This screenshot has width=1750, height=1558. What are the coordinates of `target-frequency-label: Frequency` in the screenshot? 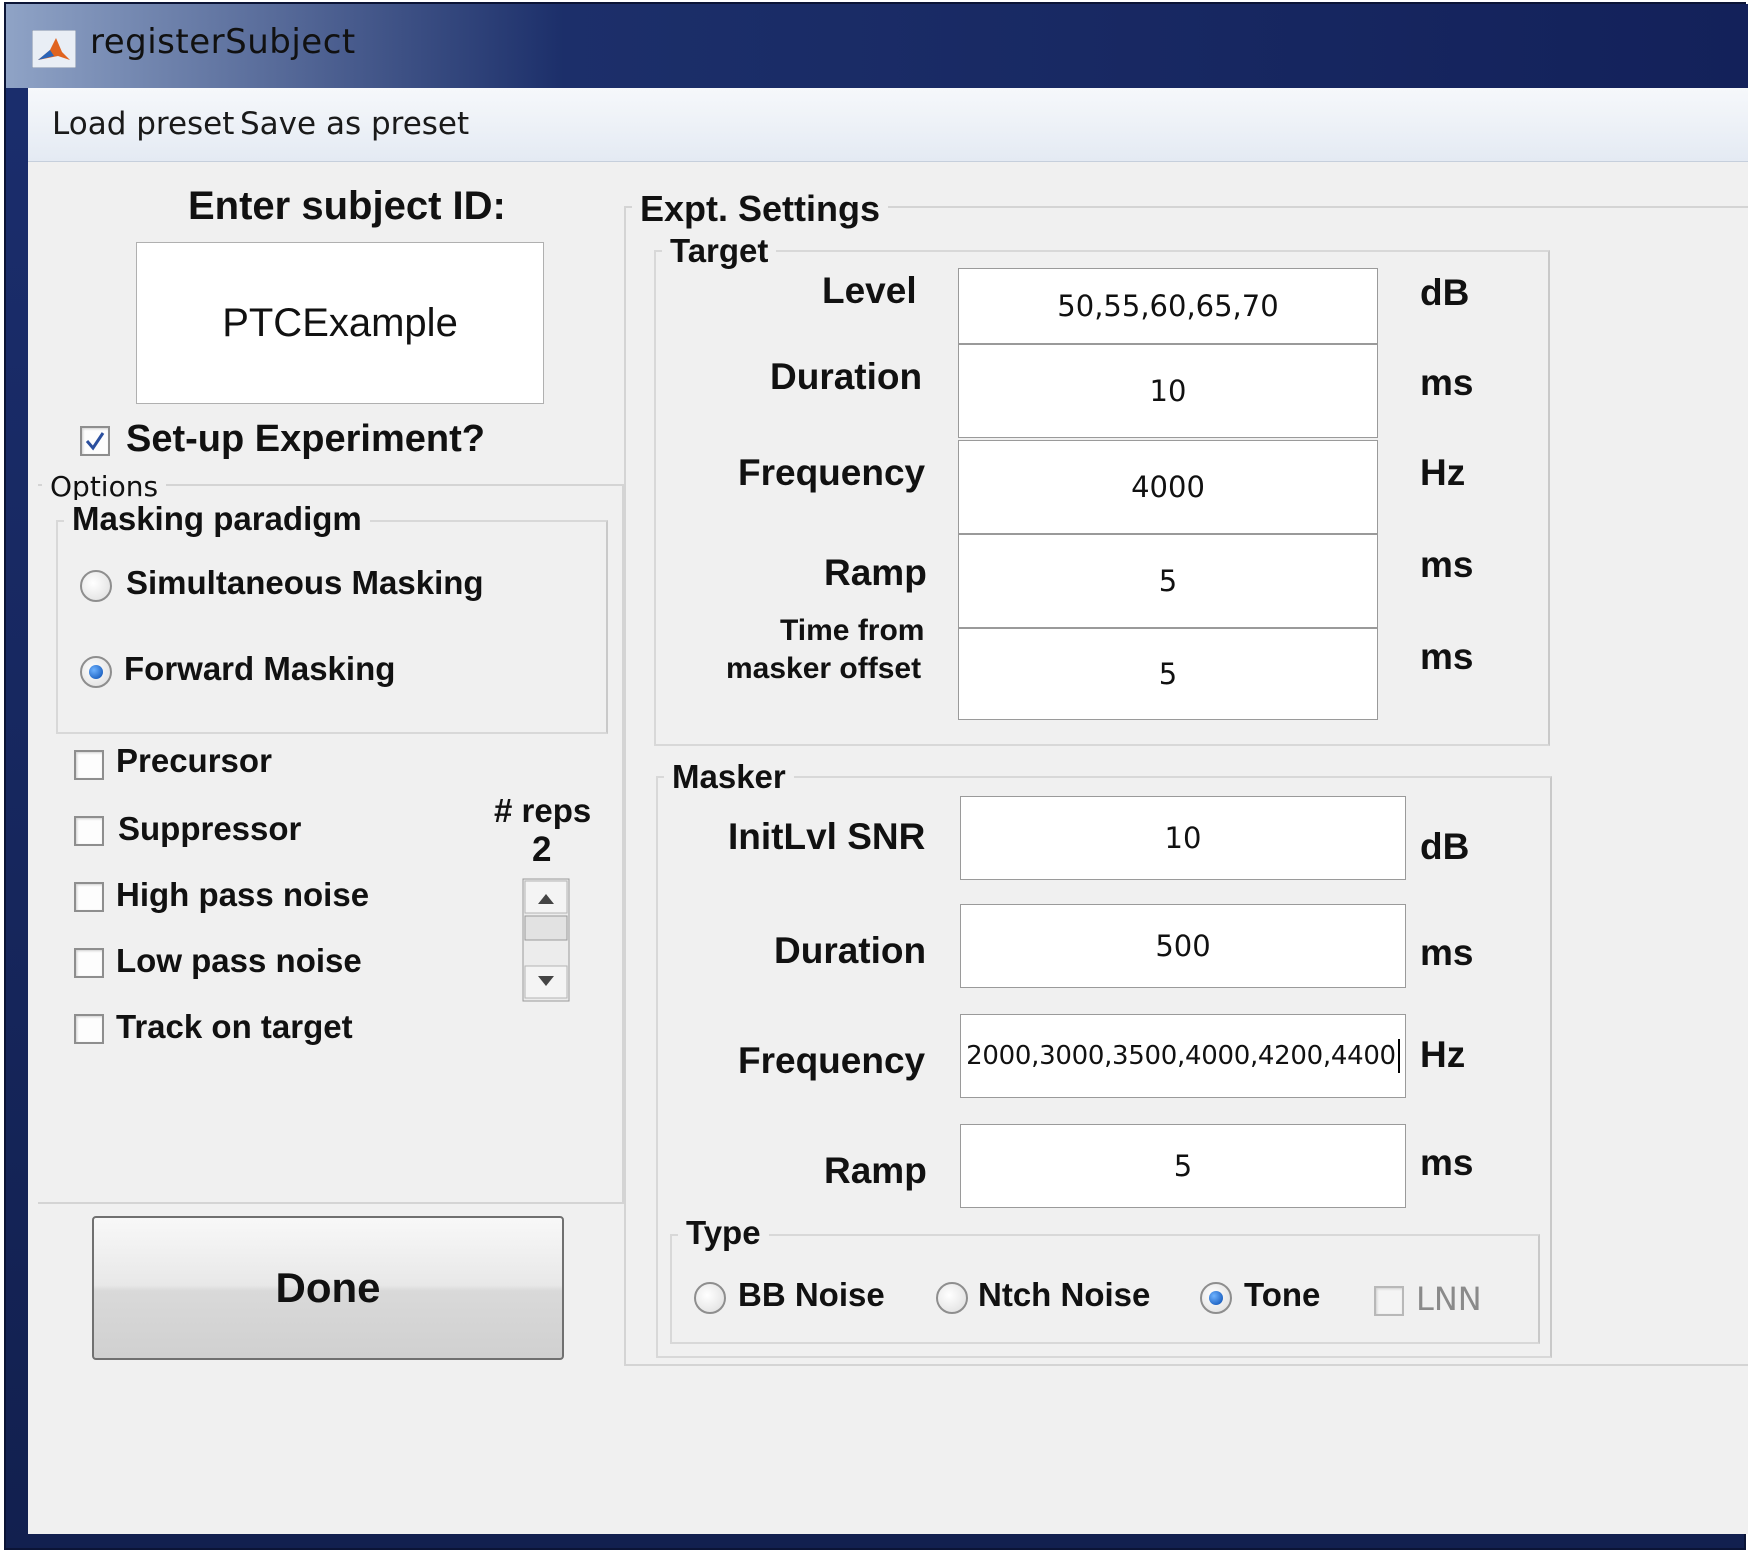 It's located at (832, 472).